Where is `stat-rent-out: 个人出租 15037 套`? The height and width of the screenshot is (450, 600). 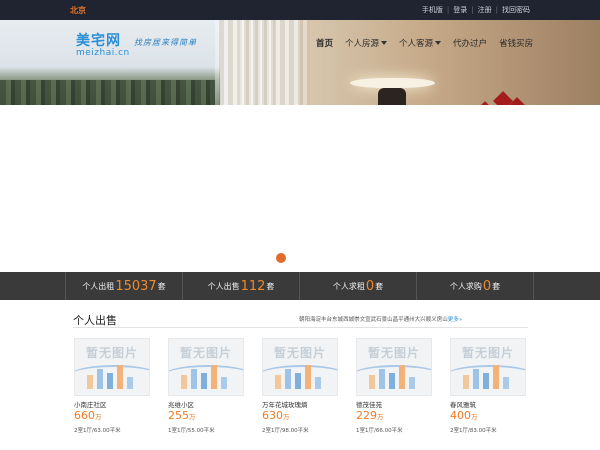
stat-rent-out: 个人出租 15037 套 is located at coordinates (124, 286).